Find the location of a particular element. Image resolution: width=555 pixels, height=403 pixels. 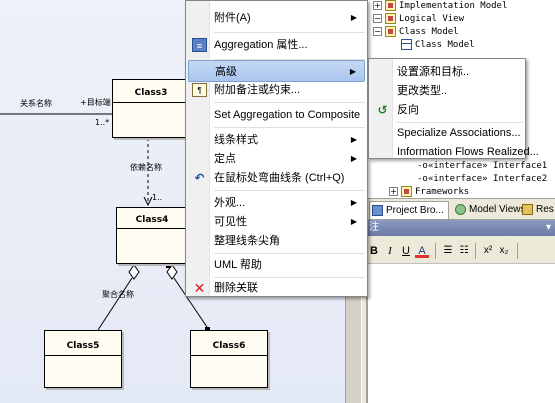

target-multiplicity-label: 1..* is located at coordinates (102, 122).